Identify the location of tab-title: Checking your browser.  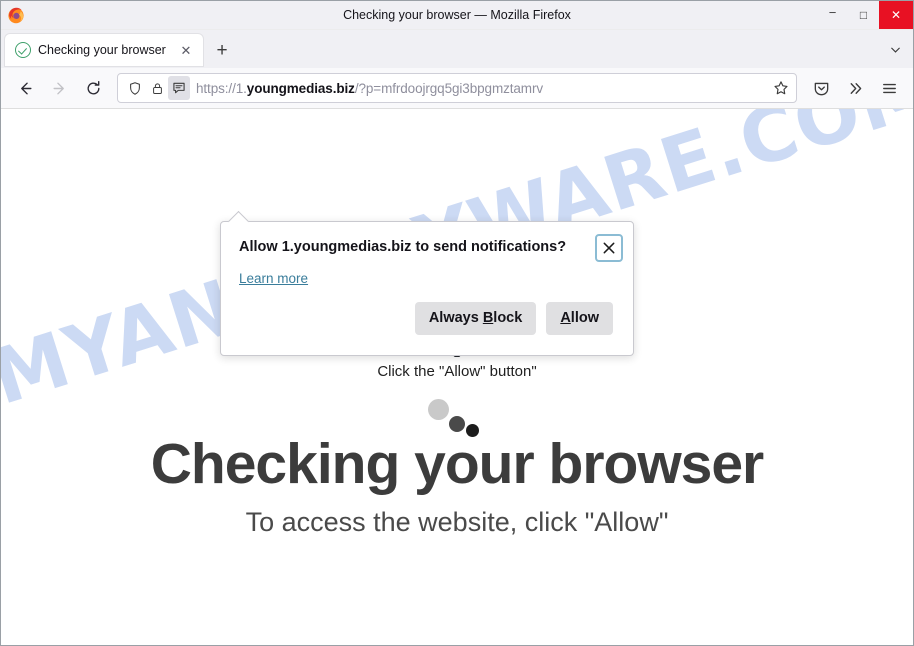
(102, 50).